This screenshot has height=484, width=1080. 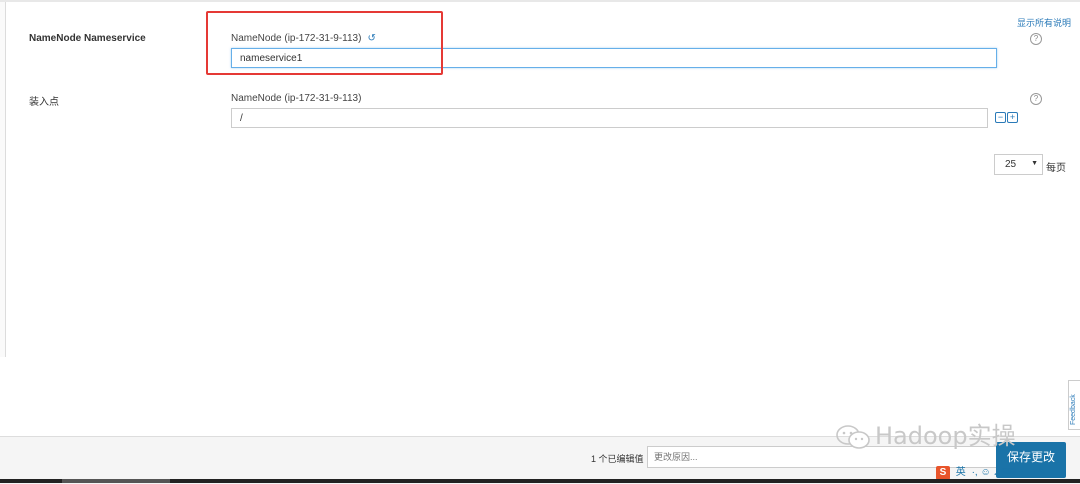 What do you see at coordinates (324, 43) in the screenshot?
I see `highlight-annotation-box` at bounding box center [324, 43].